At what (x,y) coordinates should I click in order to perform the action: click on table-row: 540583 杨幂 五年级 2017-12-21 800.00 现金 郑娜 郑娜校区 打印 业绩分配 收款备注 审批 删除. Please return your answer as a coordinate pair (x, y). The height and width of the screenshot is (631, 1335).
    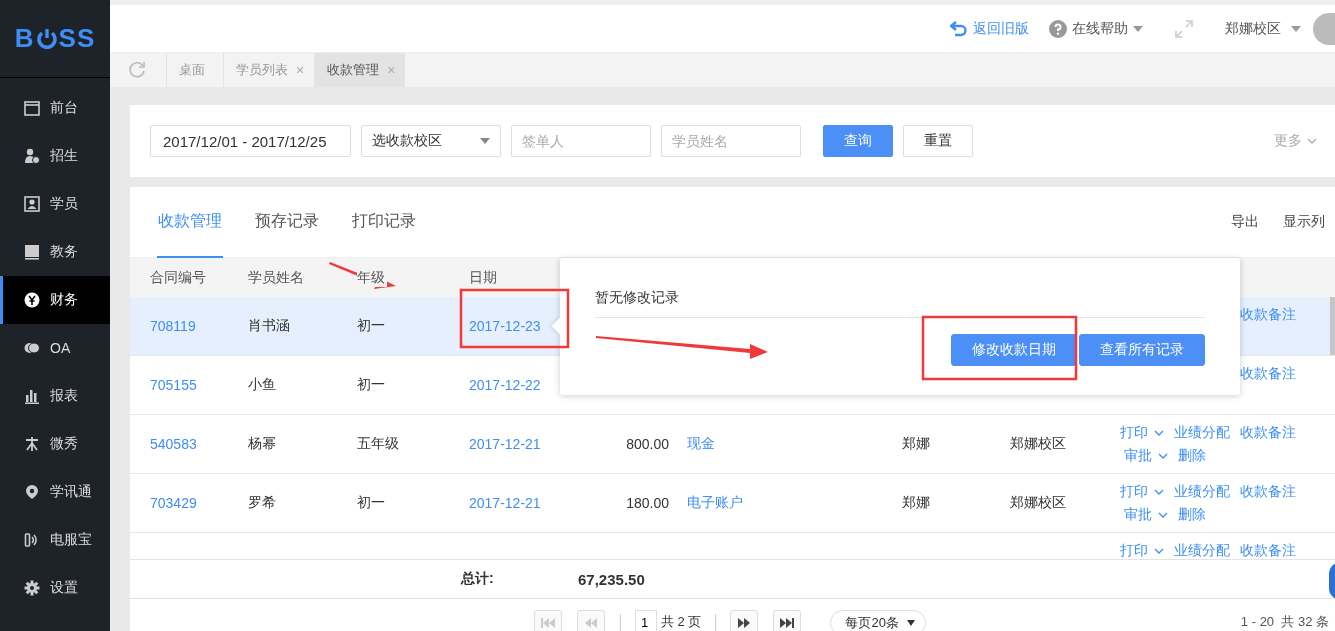
    Looking at the image, I should click on (732, 444).